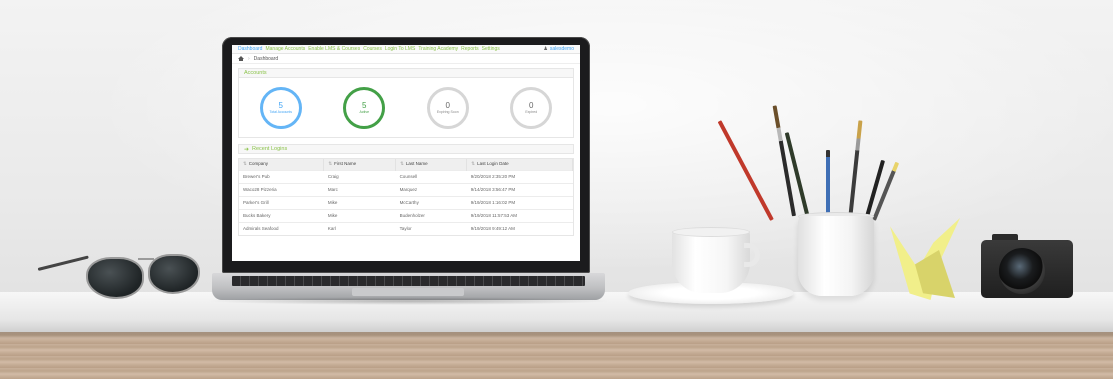 This screenshot has height=379, width=1113. I want to click on cell-last-name: McCarthy, so click(431, 202).